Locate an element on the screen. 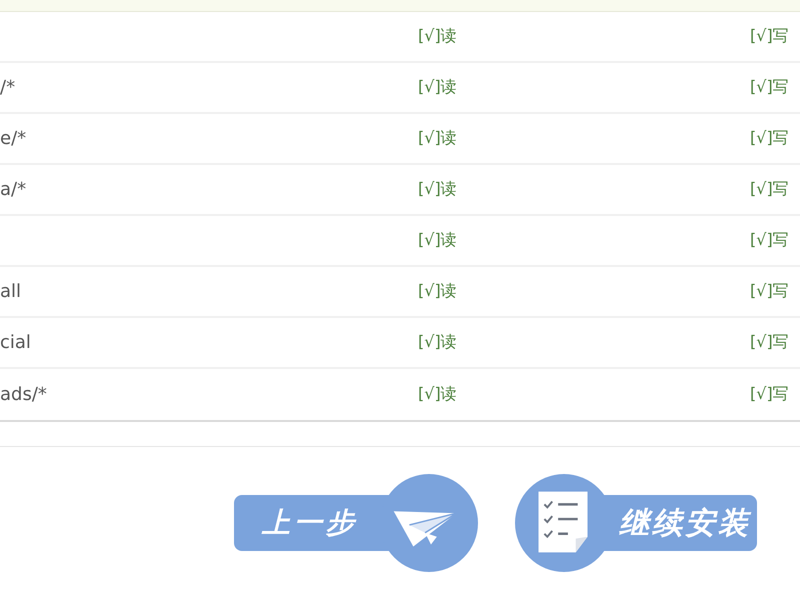  path-cell-text: /* is located at coordinates (8, 87).